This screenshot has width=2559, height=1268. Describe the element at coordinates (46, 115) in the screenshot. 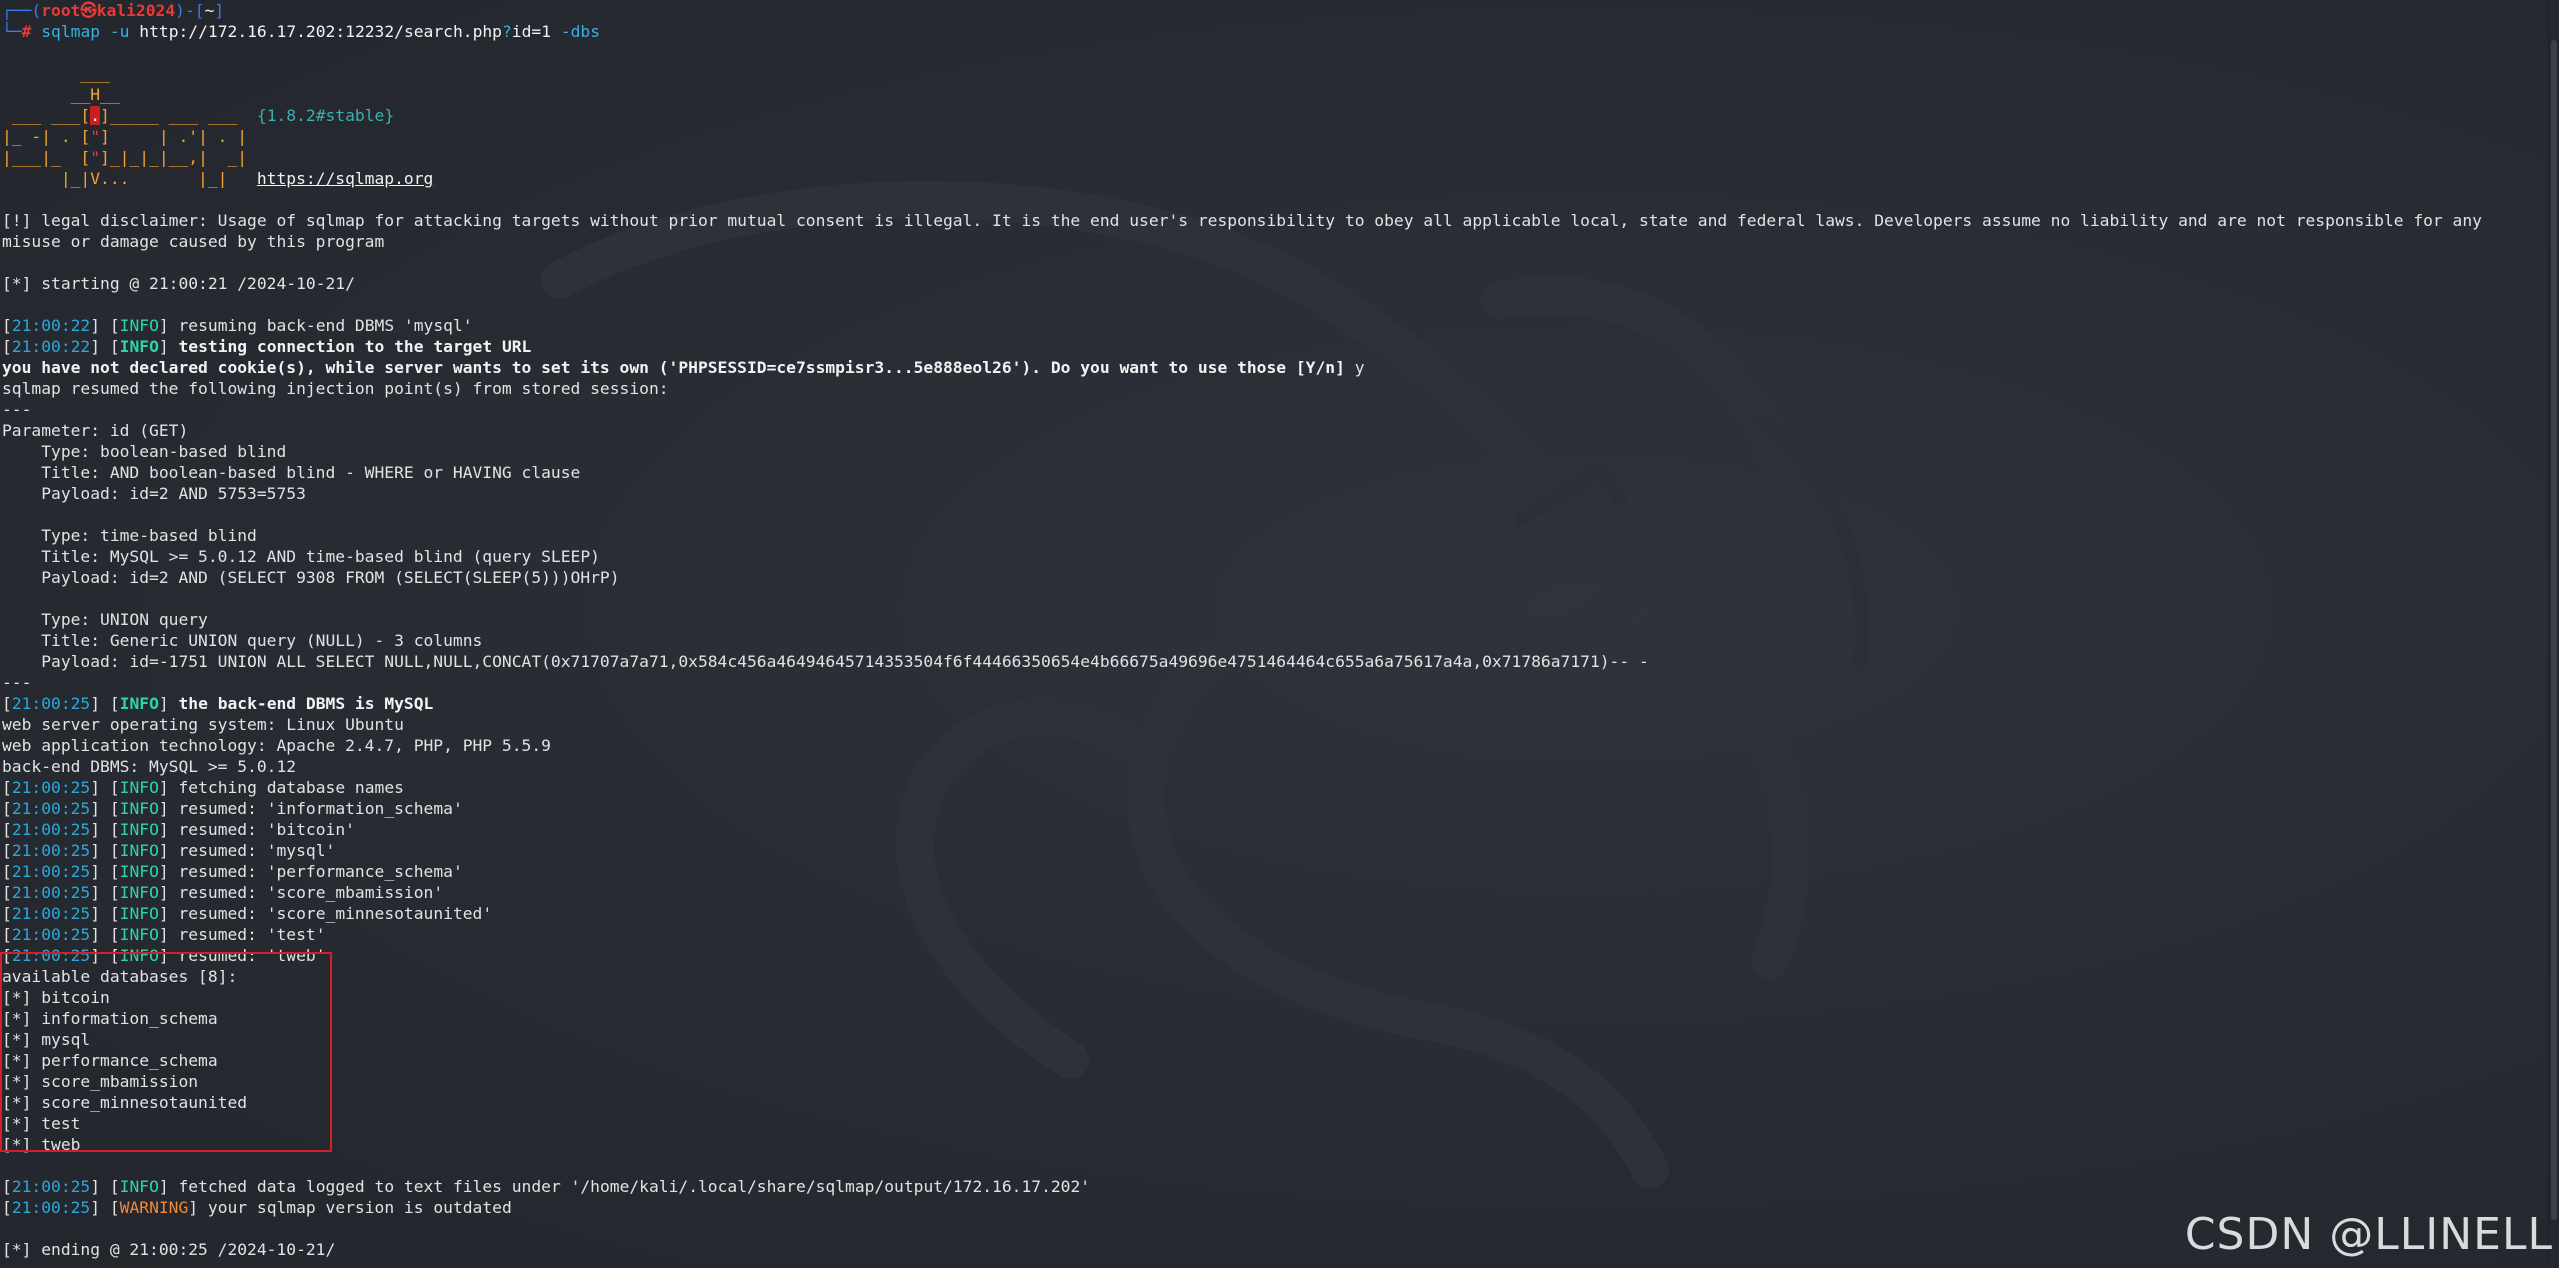

I see `banner-3a: ___ ___[` at that location.